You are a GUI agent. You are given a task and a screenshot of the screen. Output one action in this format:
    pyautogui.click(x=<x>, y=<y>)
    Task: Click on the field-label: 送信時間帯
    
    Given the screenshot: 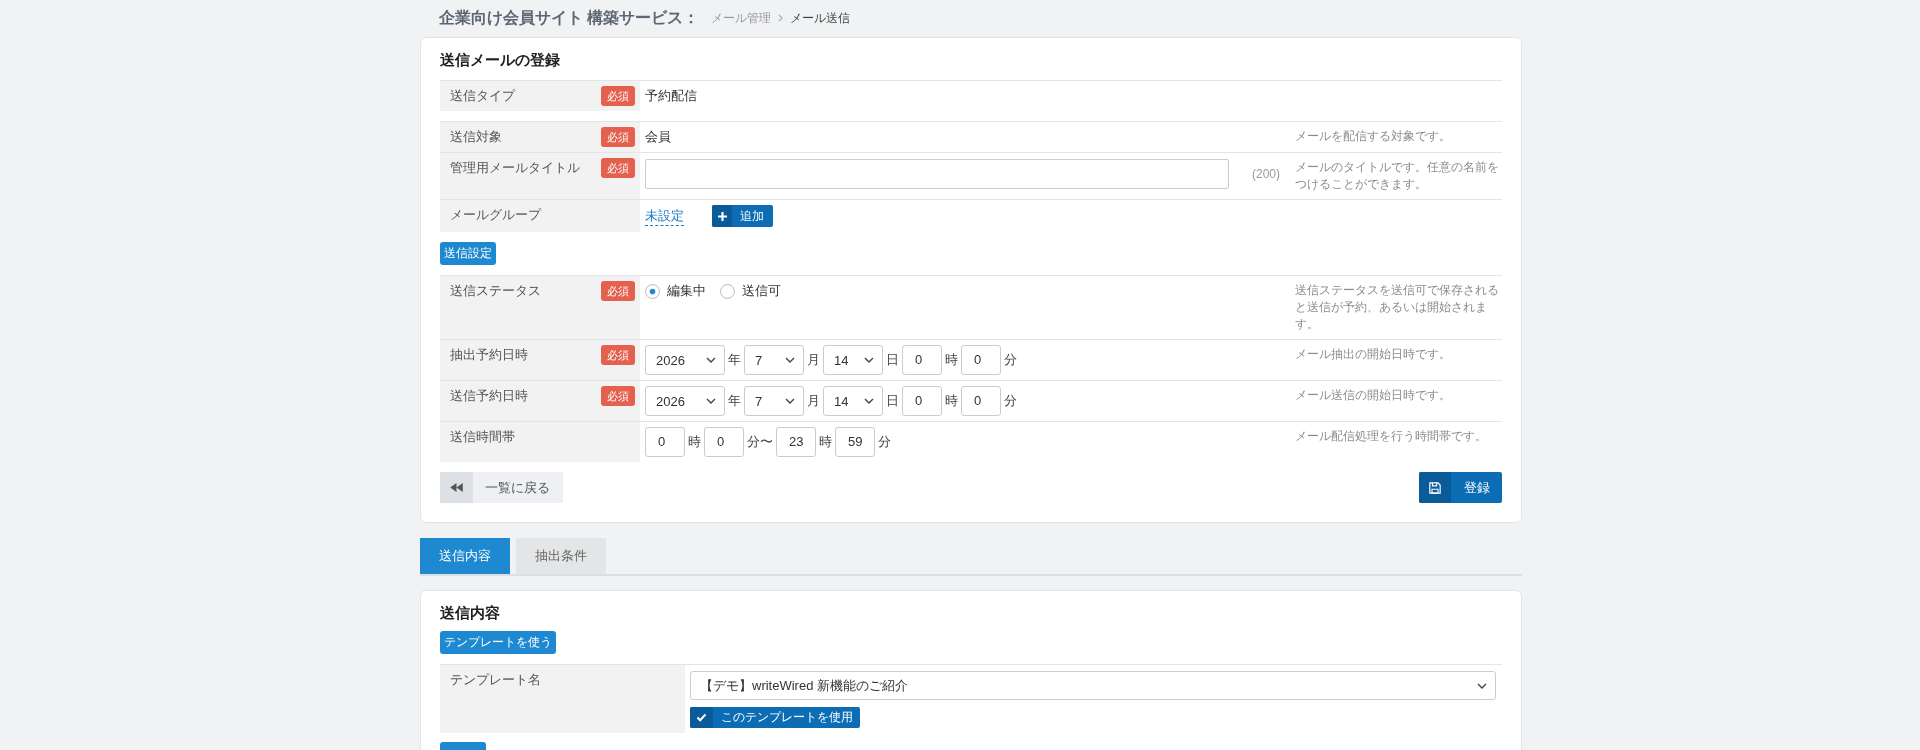 What is the action you would take?
    pyautogui.click(x=482, y=437)
    